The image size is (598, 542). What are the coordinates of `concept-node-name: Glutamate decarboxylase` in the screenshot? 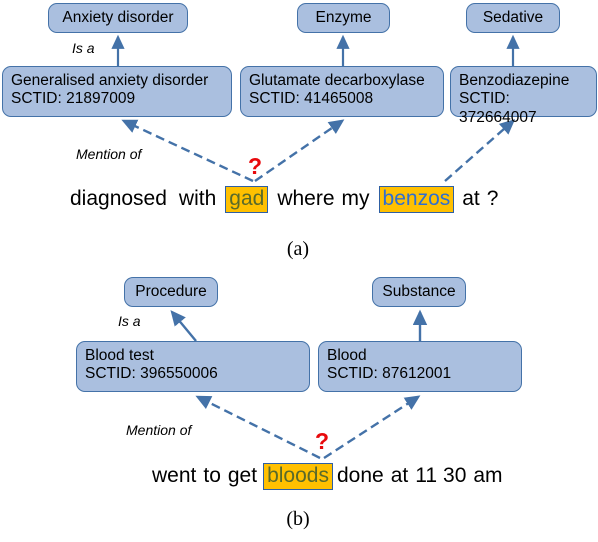 It's located at (337, 80).